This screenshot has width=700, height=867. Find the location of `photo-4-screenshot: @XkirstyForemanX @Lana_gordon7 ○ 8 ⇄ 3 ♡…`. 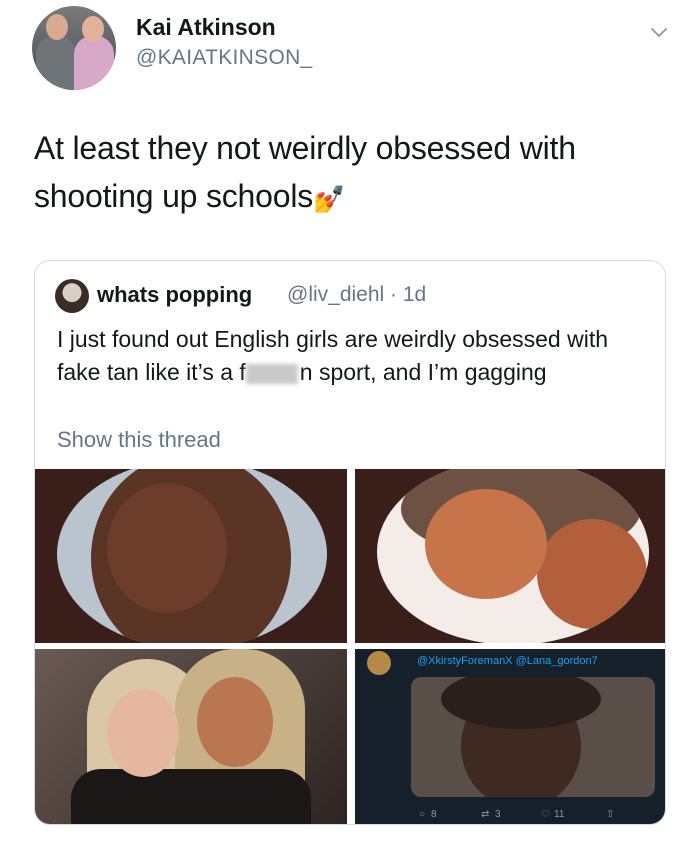

photo-4-screenshot: @XkirstyForemanX @Lana_gordon7 ○ 8 ⇄ 3 ♡… is located at coordinates (510, 736).